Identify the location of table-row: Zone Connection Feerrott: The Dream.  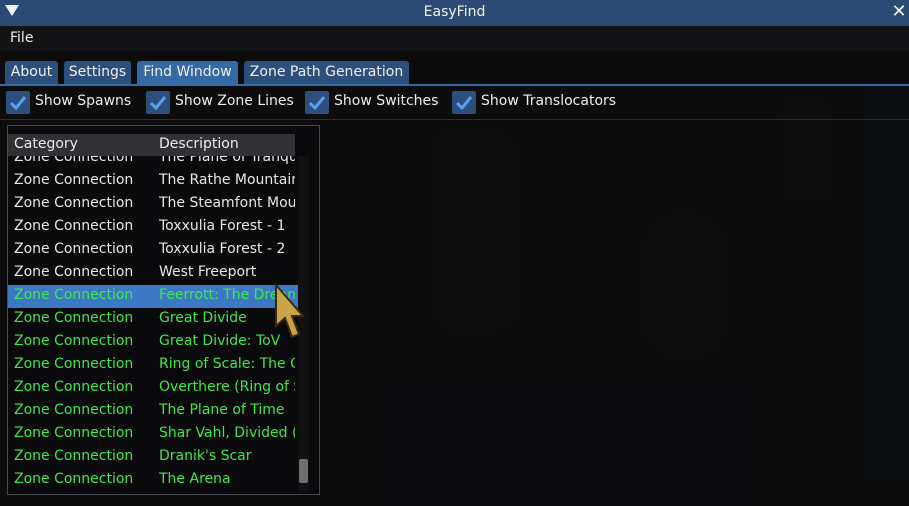
(153, 296).